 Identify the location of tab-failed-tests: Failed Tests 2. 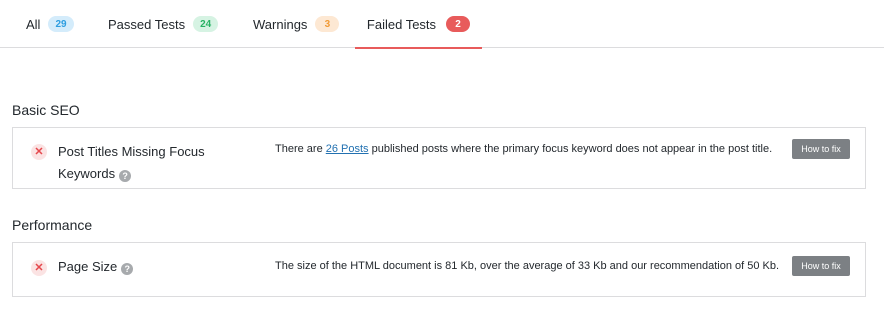
(418, 24).